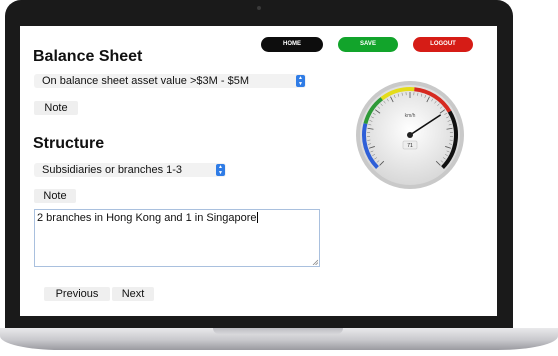 The width and height of the screenshot is (558, 356). I want to click on gauge-hub, so click(410, 135).